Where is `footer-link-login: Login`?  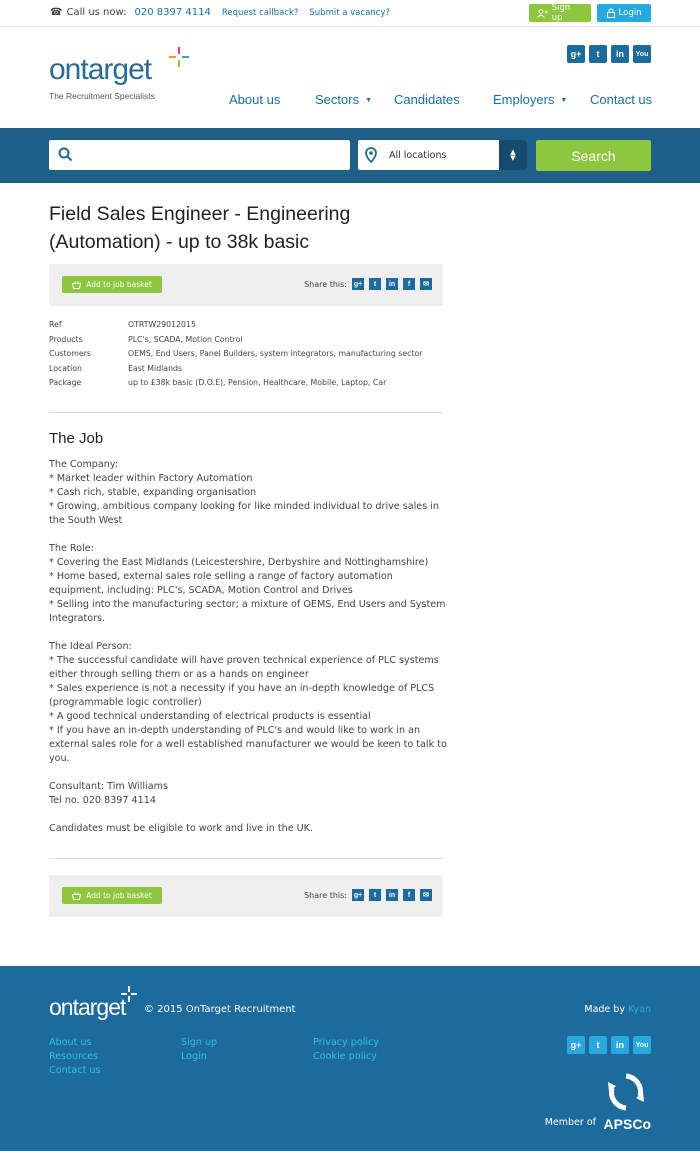 footer-link-login: Login is located at coordinates (199, 1057).